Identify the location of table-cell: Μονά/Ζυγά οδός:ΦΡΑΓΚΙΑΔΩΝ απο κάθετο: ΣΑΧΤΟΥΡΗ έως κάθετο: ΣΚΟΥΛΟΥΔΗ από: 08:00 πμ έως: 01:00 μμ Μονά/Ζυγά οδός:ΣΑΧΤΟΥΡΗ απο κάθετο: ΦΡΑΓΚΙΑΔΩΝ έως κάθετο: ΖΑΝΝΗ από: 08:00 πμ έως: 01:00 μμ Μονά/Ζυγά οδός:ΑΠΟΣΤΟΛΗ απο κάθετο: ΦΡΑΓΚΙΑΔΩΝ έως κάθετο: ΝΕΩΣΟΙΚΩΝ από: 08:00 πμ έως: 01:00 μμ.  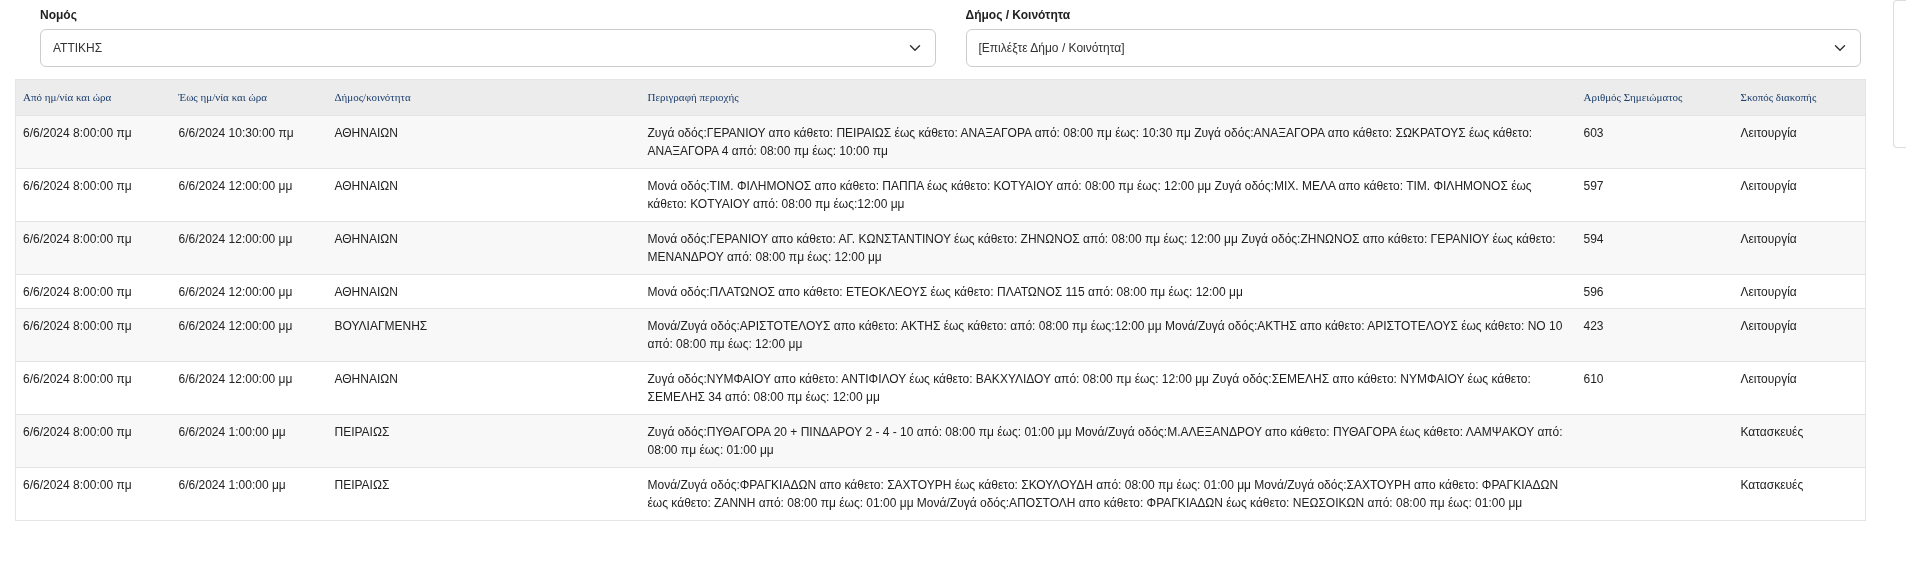
(1108, 493).